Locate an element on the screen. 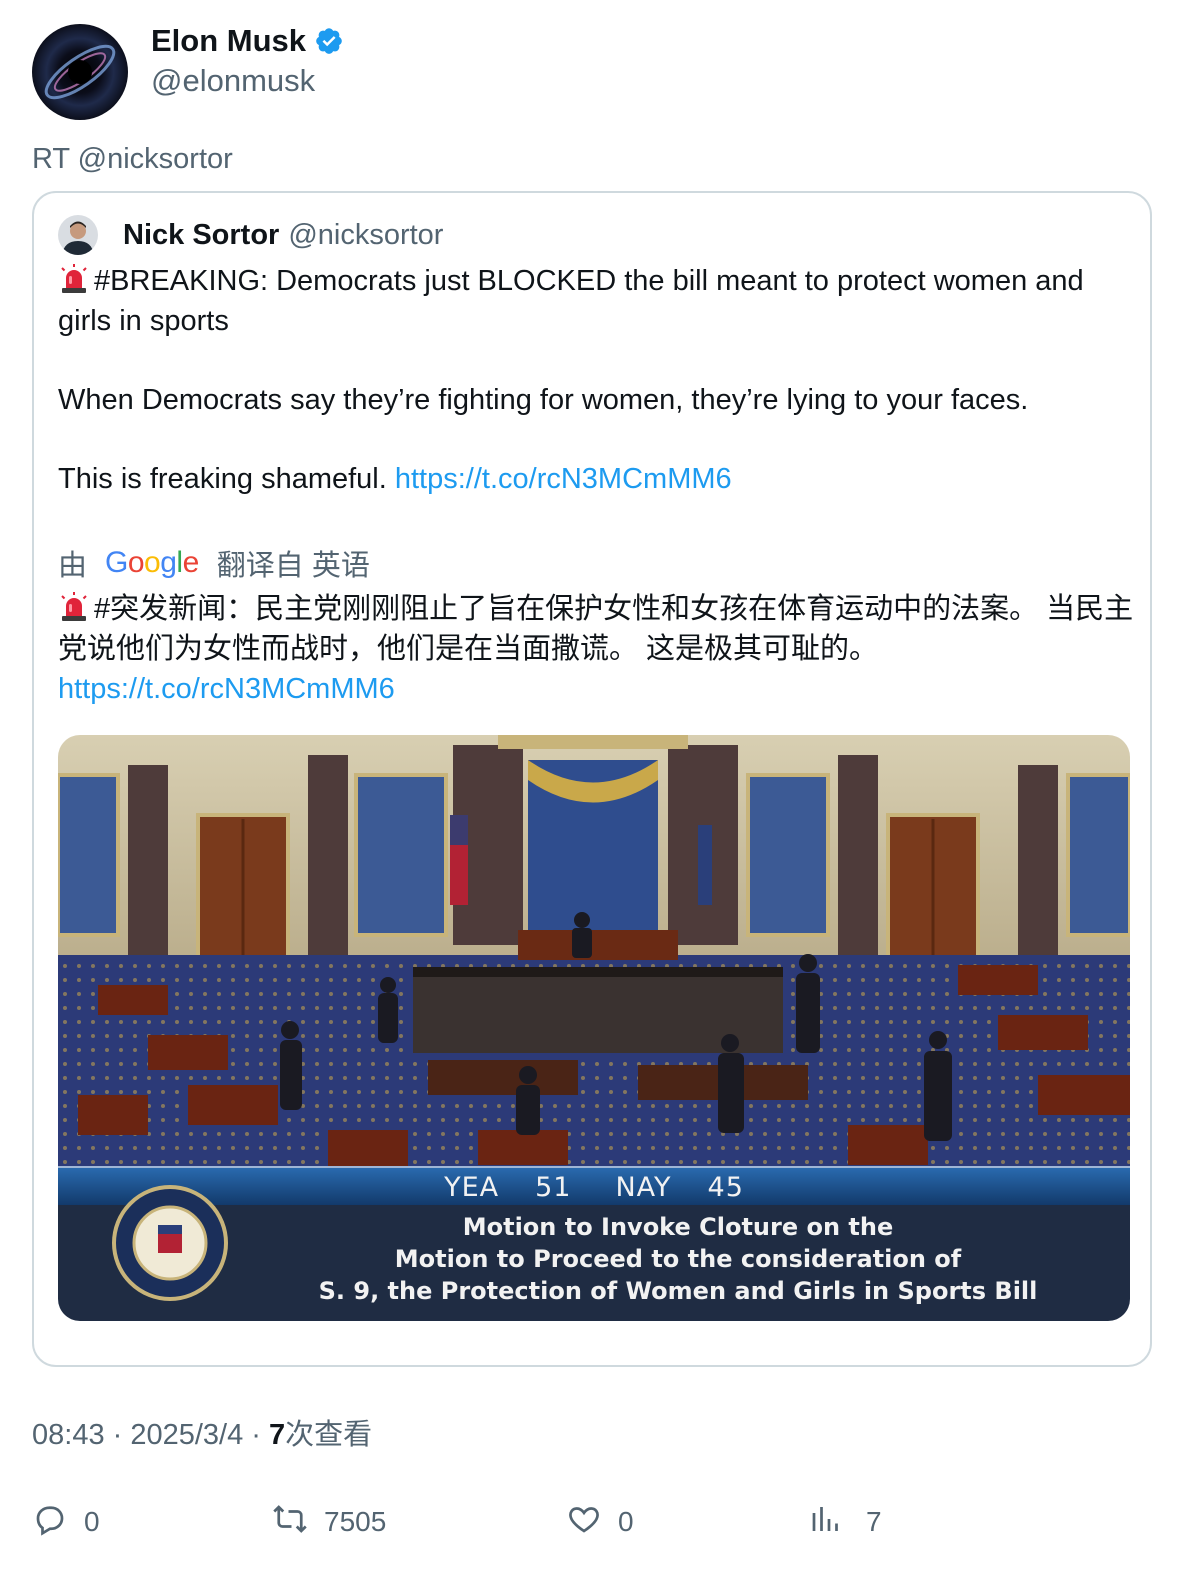 The image size is (1196, 1580). views-action-count: 7 is located at coordinates (874, 1521).